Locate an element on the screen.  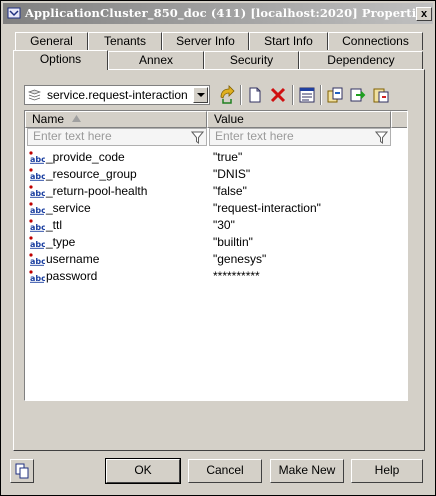
tab-dependency: Dependency is located at coordinates (361, 60).